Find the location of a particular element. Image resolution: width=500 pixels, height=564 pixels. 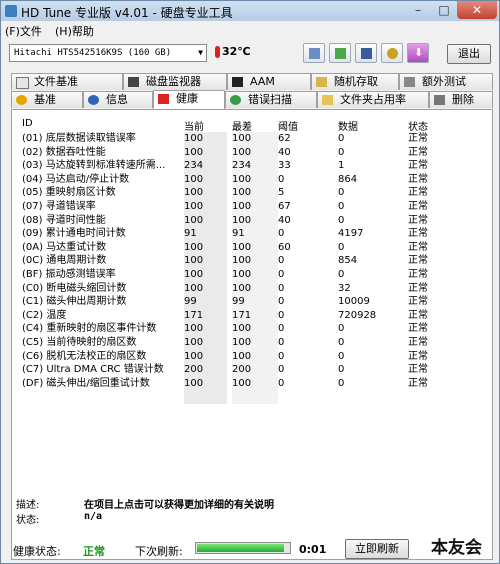

app-icon is located at coordinates (11, 11).